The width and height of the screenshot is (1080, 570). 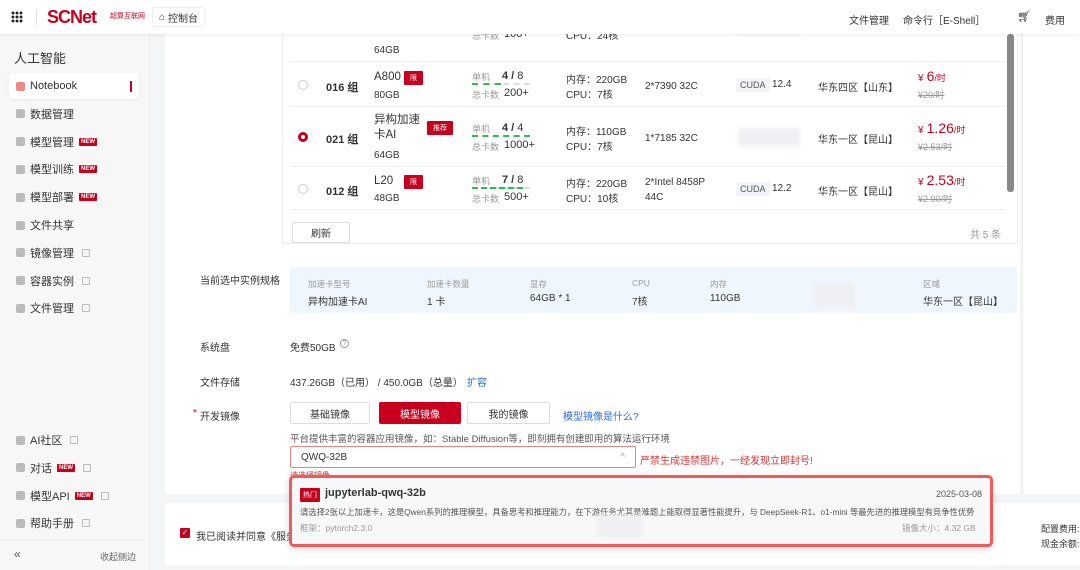 What do you see at coordinates (869, 19) in the screenshot?
I see `file-mgmt-link: 文件管理` at bounding box center [869, 19].